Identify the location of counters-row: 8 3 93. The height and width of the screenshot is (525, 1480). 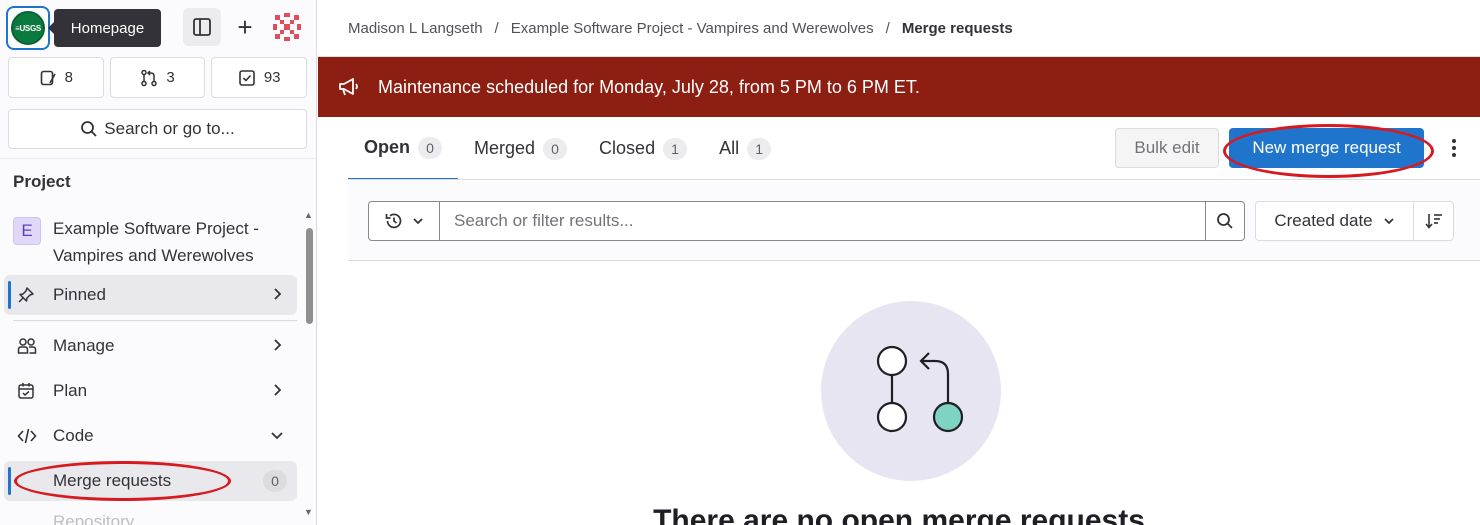
(158, 77).